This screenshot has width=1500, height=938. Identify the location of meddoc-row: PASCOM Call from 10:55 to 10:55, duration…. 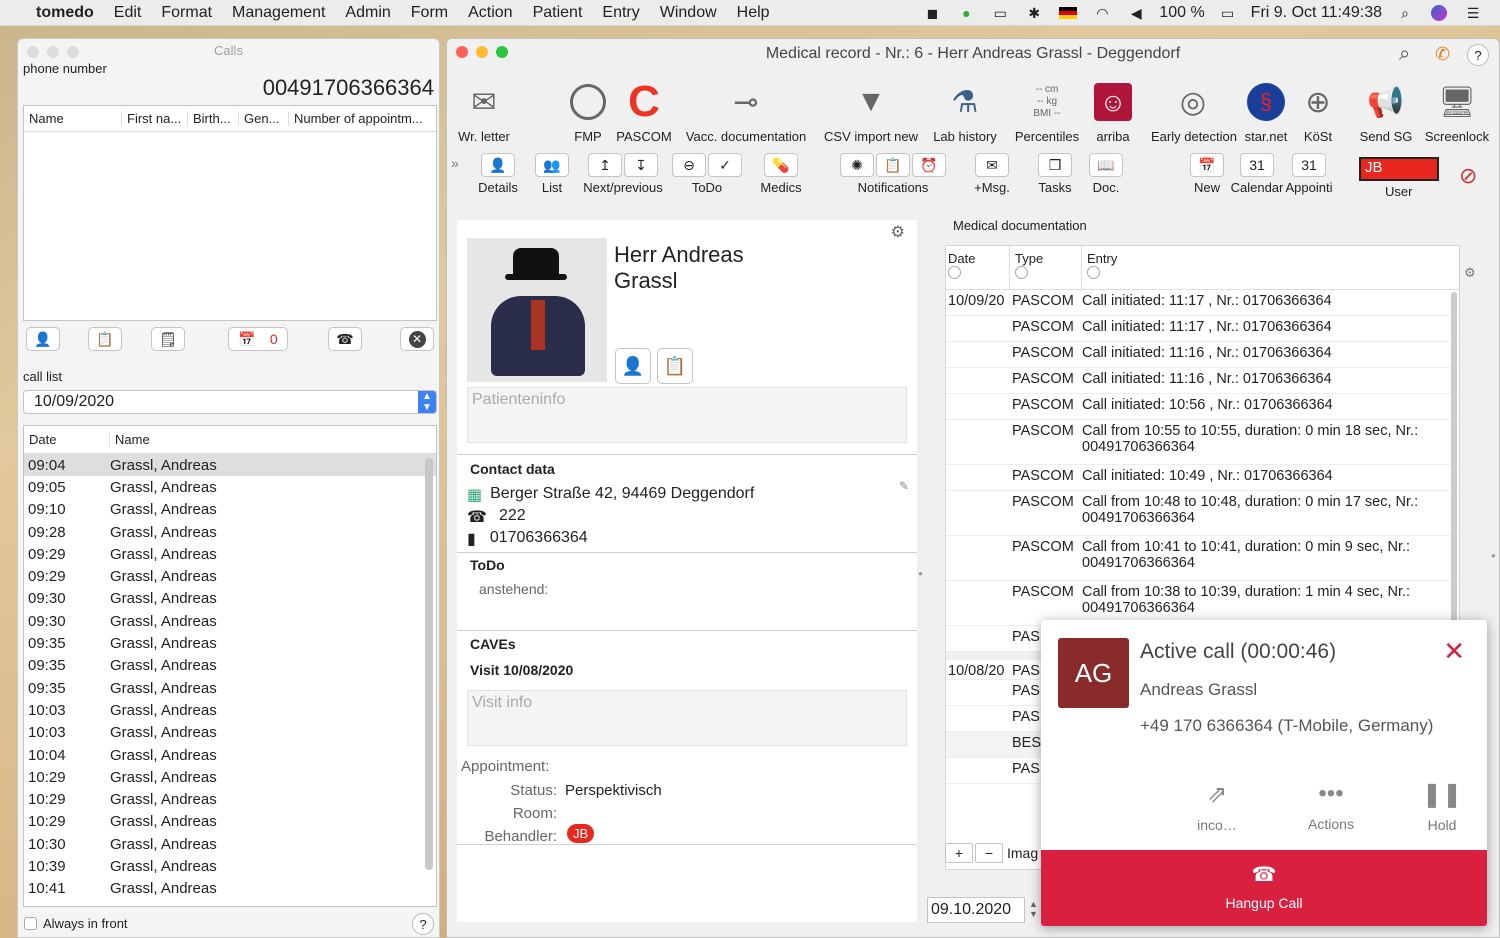
(1202, 442).